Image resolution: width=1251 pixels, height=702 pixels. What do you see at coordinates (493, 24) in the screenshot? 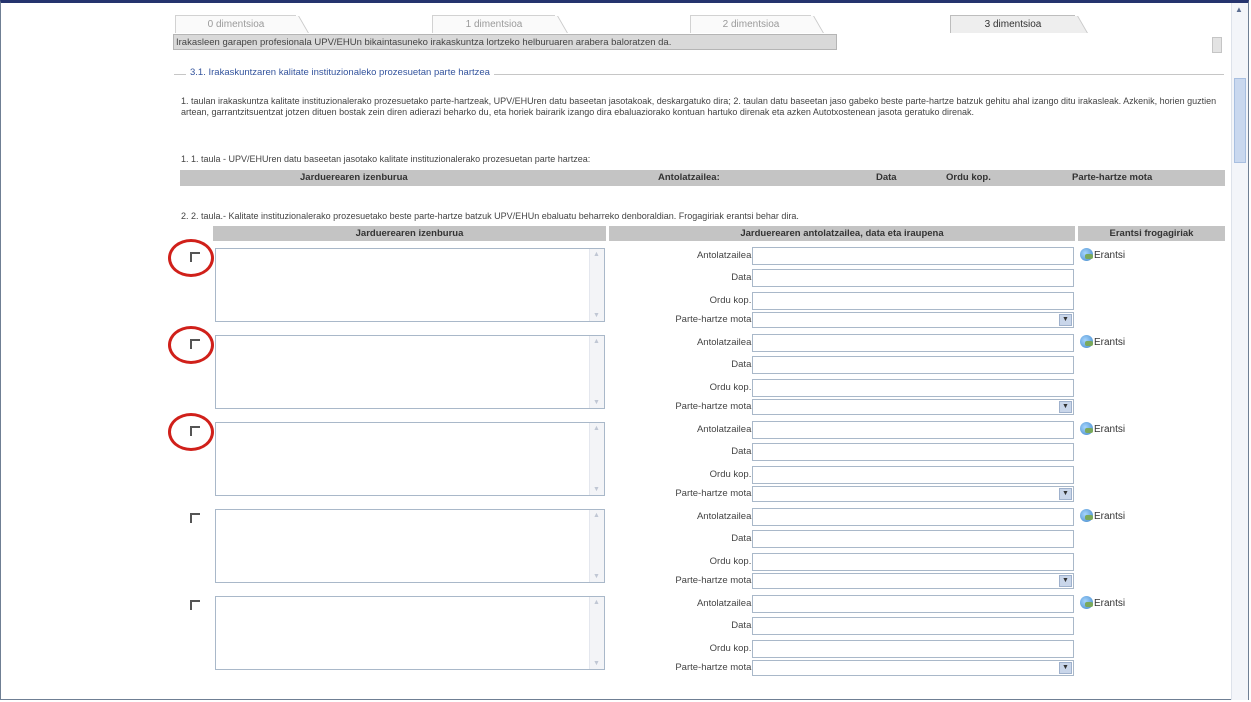
I see `tab-dimension-1: 1 dimentsioa` at bounding box center [493, 24].